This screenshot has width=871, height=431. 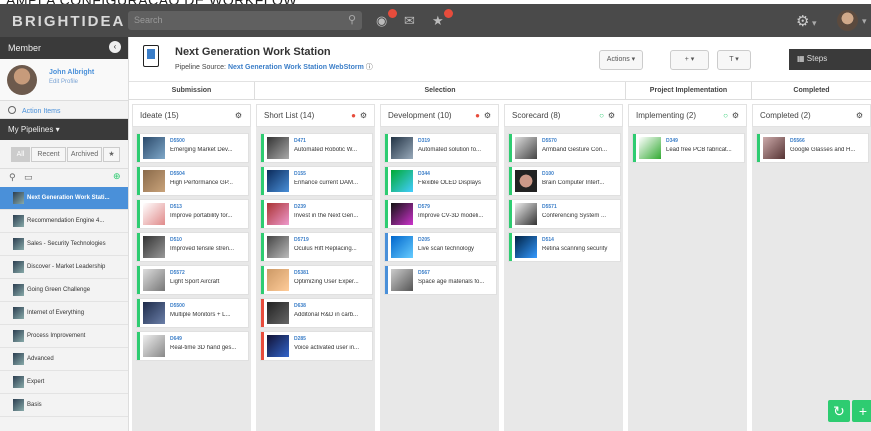 I want to click on idea-card: D514 Retina scanning security, so click(x=564, y=247).